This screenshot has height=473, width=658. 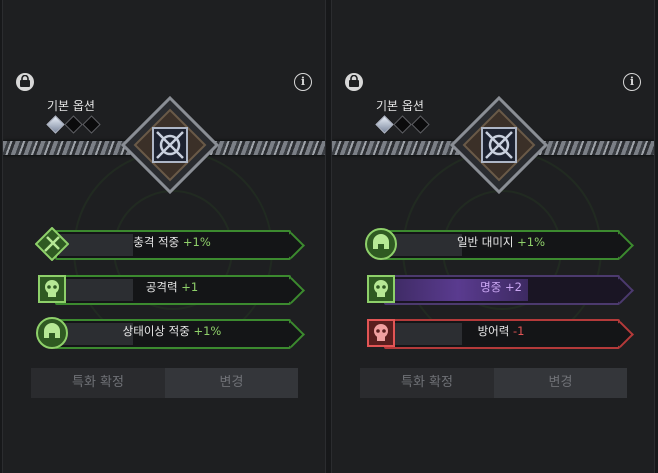 What do you see at coordinates (491, 287) in the screenshot?
I see `option-name: 명중` at bounding box center [491, 287].